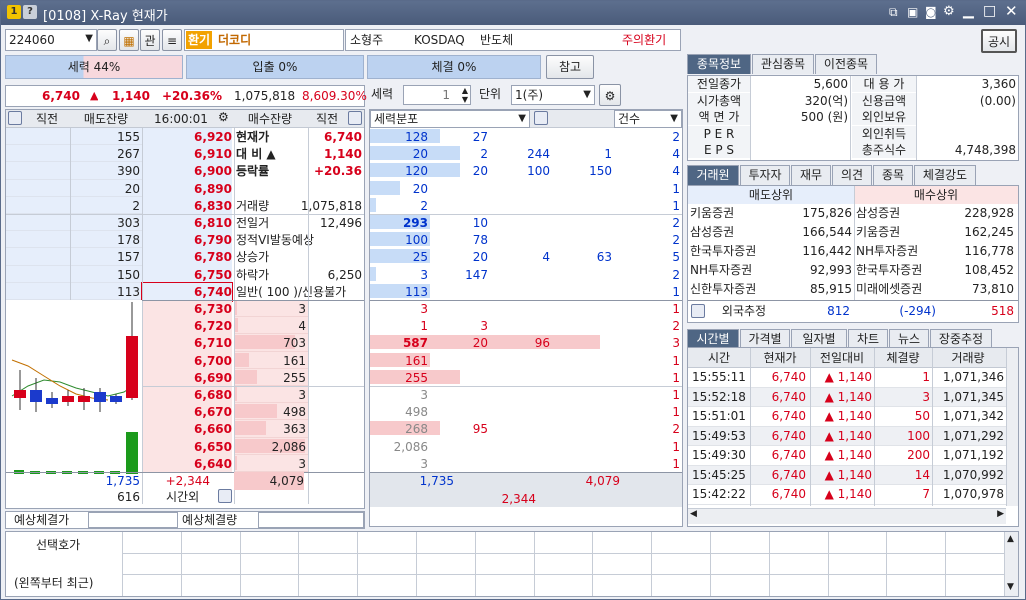  What do you see at coordinates (968, 11) in the screenshot?
I see `minimize-icon: ▁` at bounding box center [968, 11].